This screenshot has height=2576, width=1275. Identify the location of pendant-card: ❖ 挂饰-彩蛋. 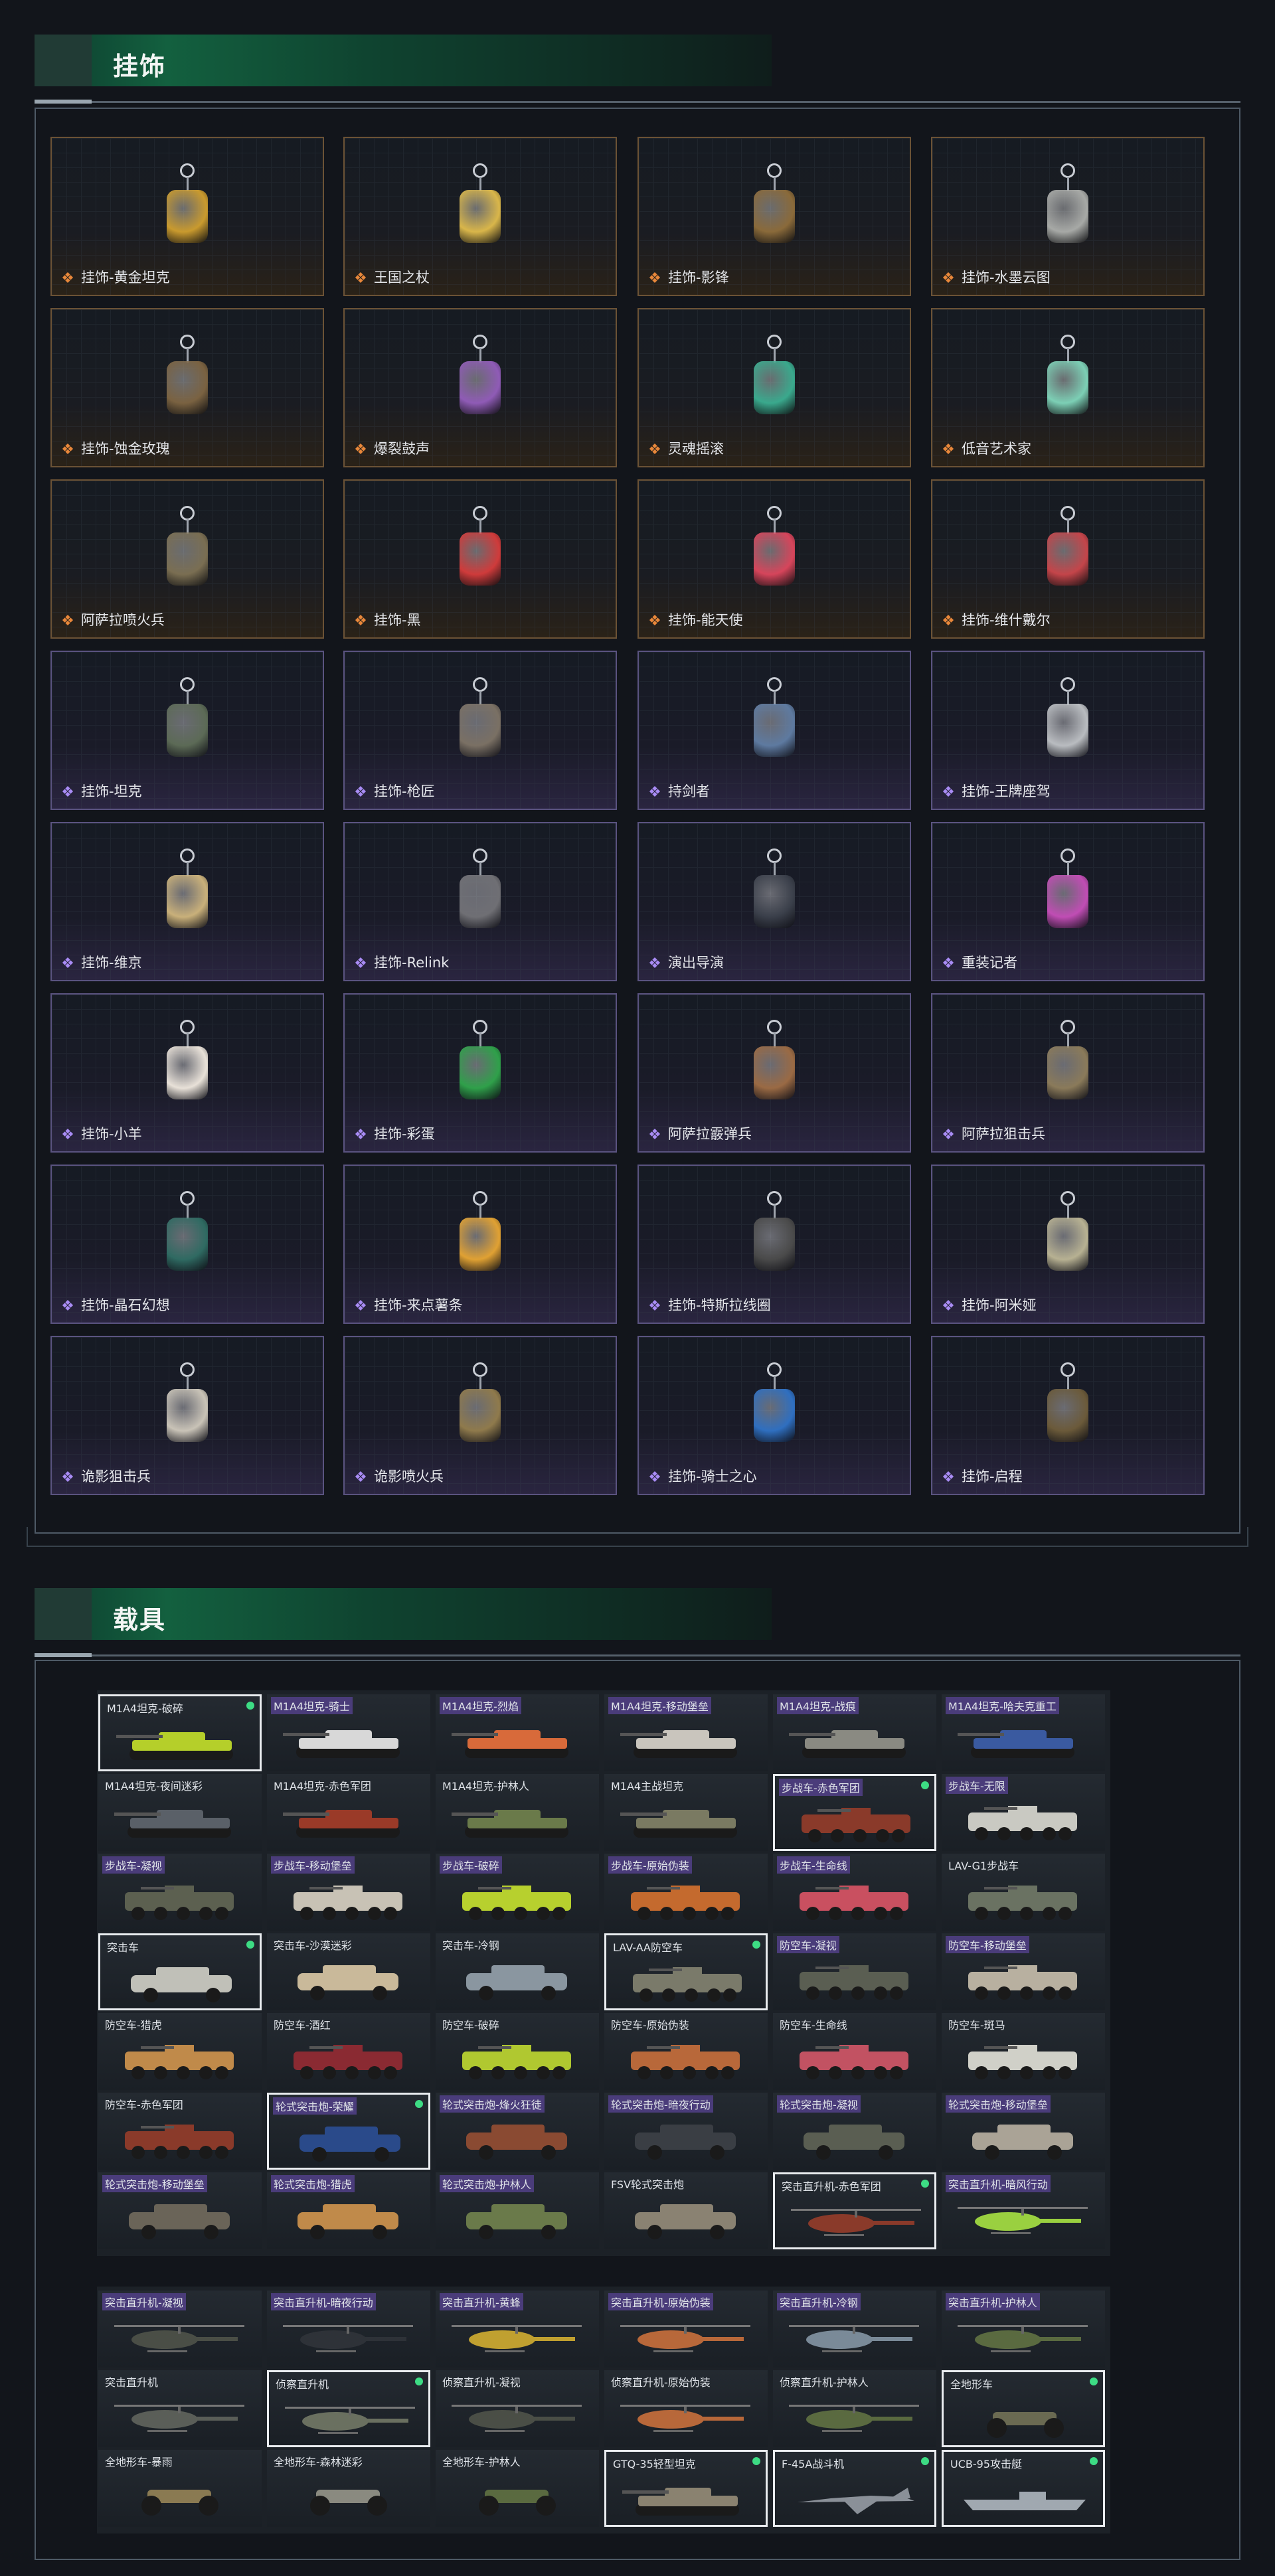
(480, 1073).